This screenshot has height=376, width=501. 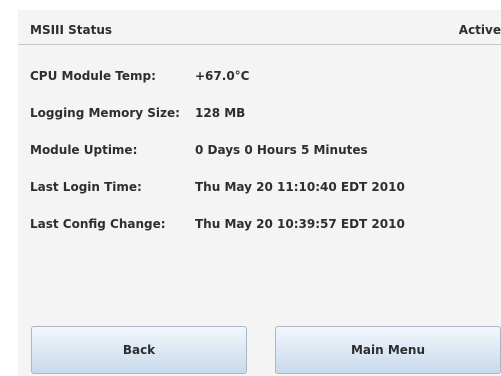 What do you see at coordinates (479, 30) in the screenshot?
I see `status-state: Active` at bounding box center [479, 30].